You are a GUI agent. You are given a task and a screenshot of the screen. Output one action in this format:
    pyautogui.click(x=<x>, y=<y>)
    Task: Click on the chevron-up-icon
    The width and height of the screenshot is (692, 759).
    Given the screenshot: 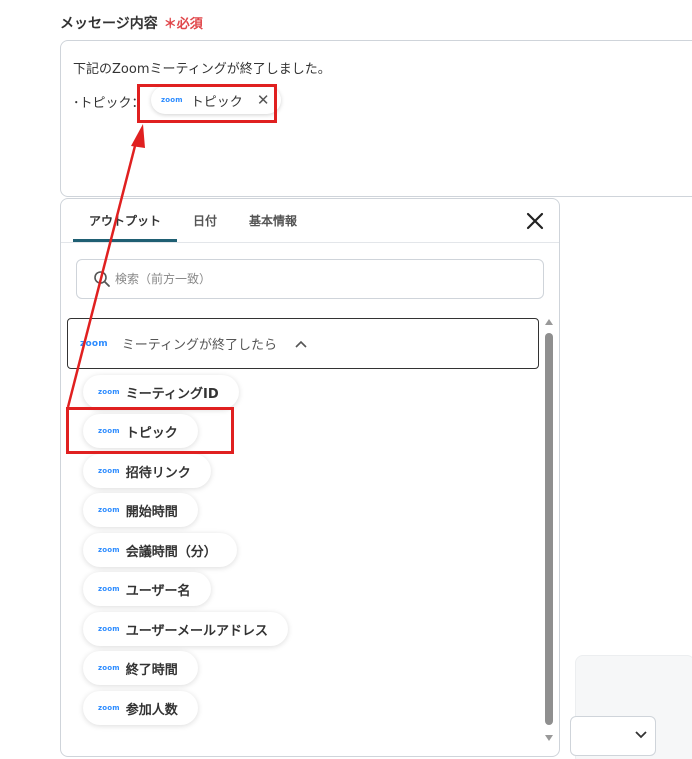 What is the action you would take?
    pyautogui.click(x=301, y=344)
    